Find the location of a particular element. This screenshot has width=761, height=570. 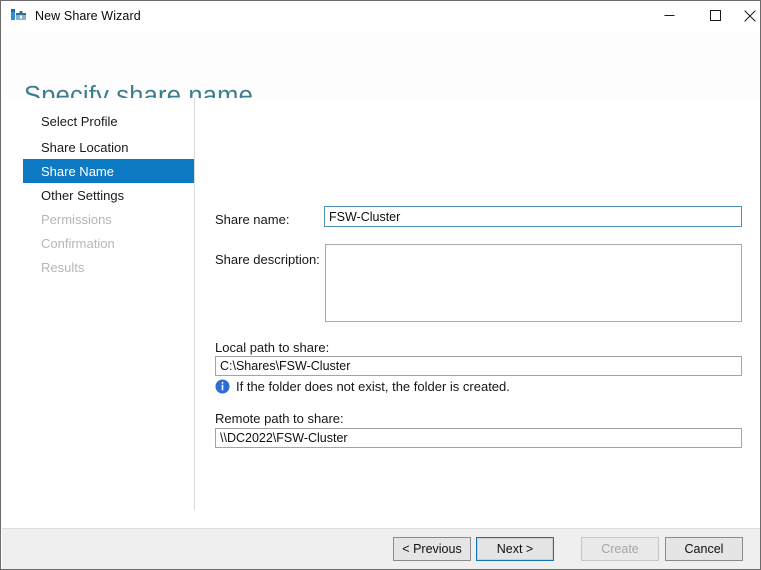

sidebar-item-share-name: Share Name is located at coordinates (108, 171).